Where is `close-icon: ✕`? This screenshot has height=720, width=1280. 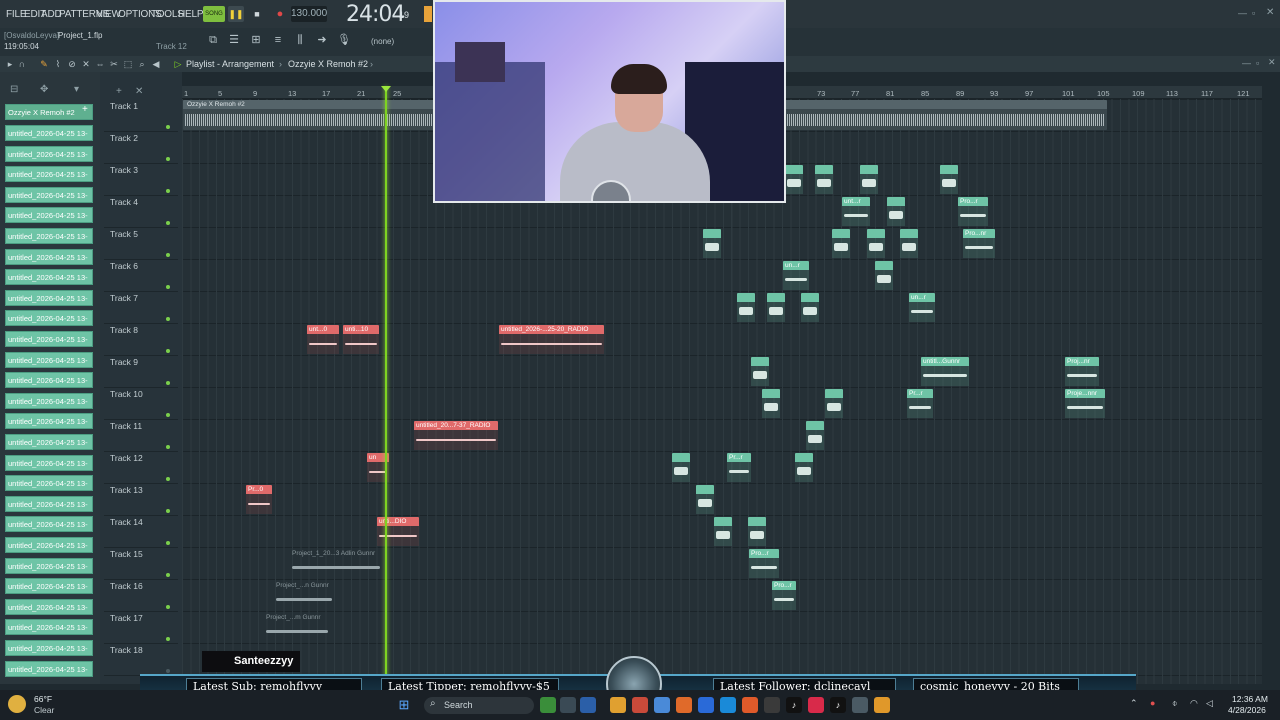
close-icon: ✕ is located at coordinates (1270, 12).